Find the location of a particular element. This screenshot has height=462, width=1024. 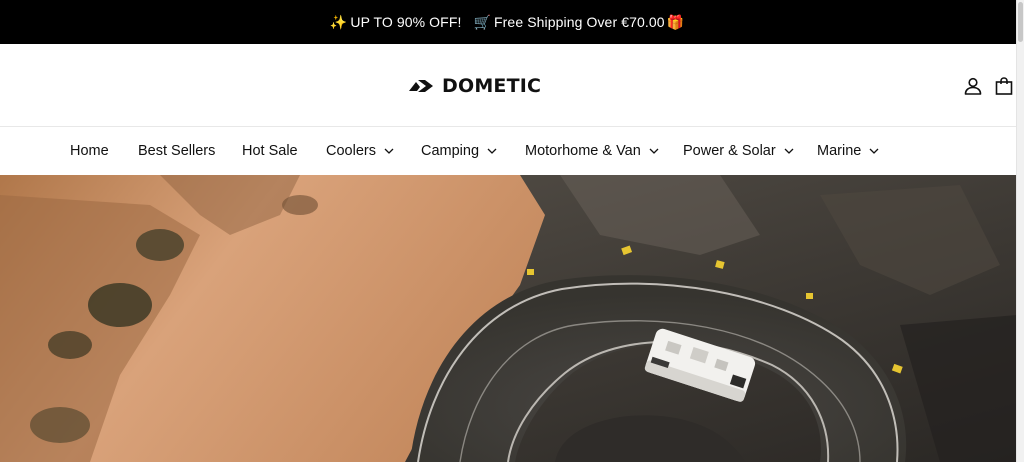

page-scrollbar is located at coordinates (1020, 231).